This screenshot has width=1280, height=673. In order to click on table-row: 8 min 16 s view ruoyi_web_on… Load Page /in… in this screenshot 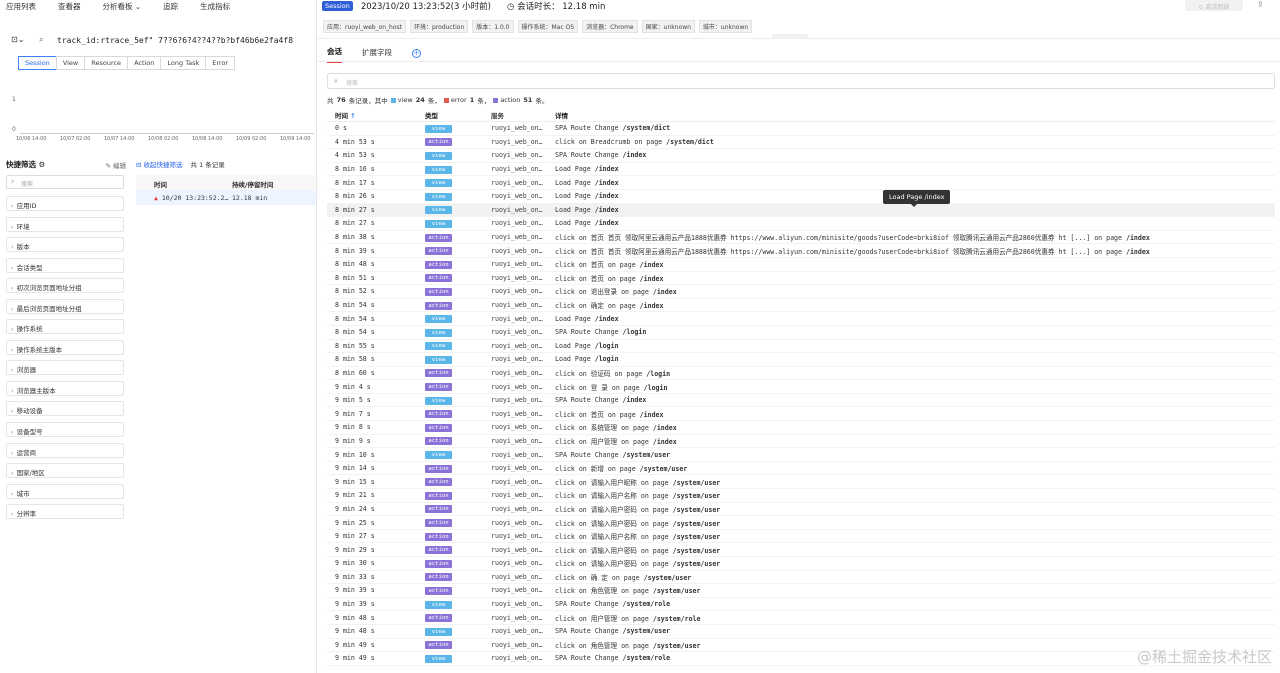, I will do `click(801, 170)`.